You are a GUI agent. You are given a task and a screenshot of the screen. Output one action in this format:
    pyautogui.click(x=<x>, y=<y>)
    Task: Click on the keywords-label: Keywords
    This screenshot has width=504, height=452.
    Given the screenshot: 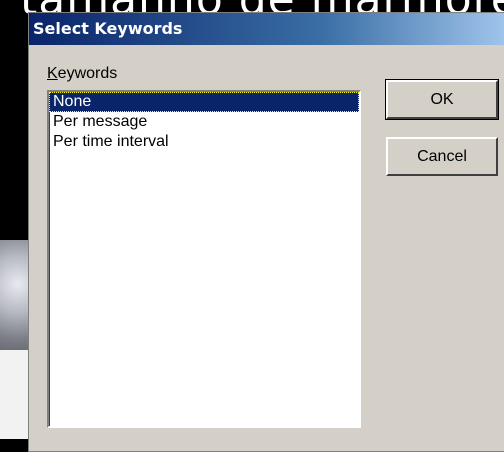 What is the action you would take?
    pyautogui.click(x=82, y=74)
    